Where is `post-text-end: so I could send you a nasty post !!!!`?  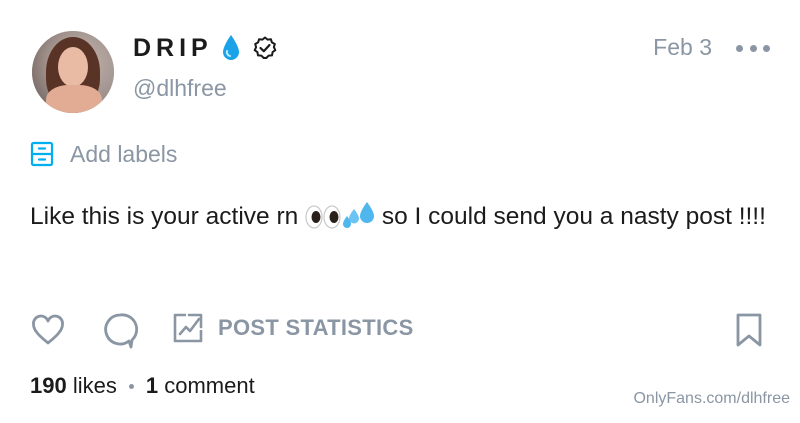
post-text-end: so I could send you a nasty post !!!! is located at coordinates (570, 216).